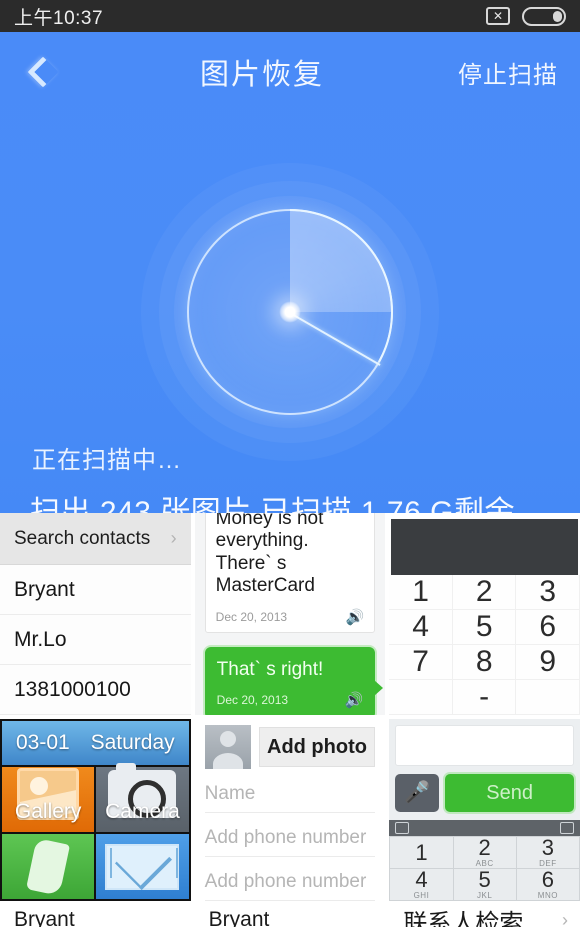  I want to click on compose-key-sub: JKL, so click(485, 895).